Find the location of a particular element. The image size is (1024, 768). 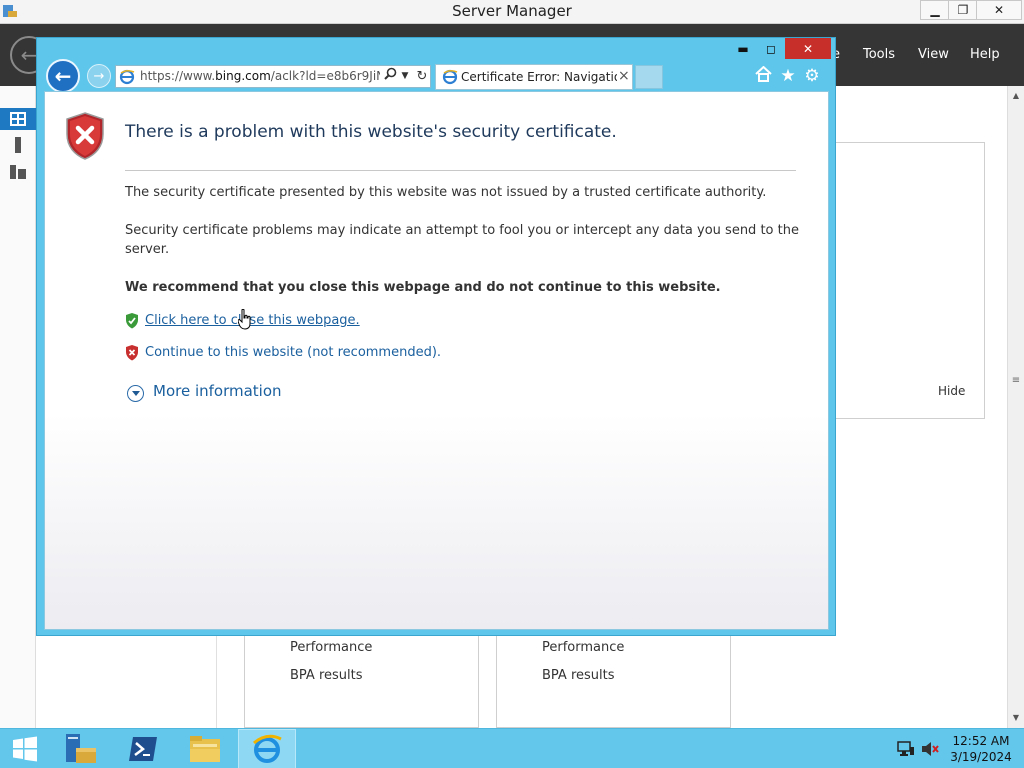

more-information-label: More information is located at coordinates (217, 391).